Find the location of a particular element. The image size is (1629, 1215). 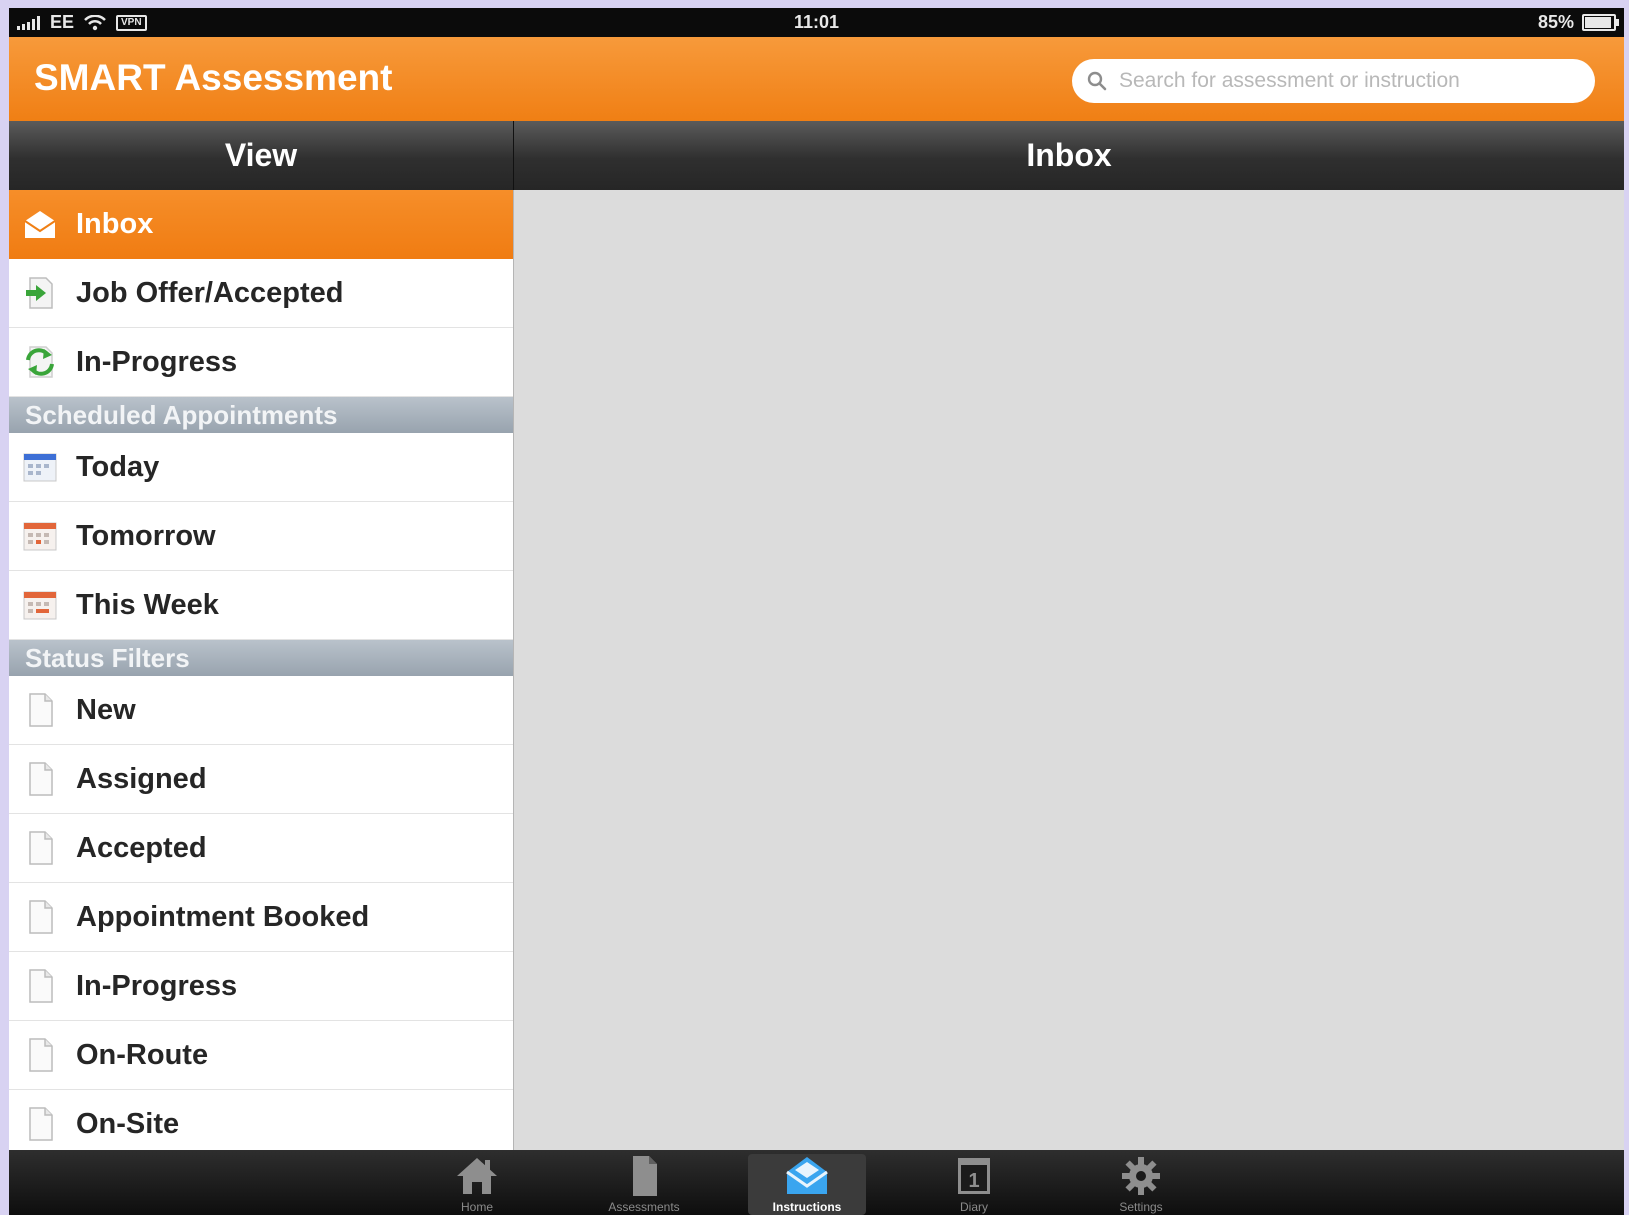

sidebar-item-on-site: On-Site is located at coordinates (261, 1120).